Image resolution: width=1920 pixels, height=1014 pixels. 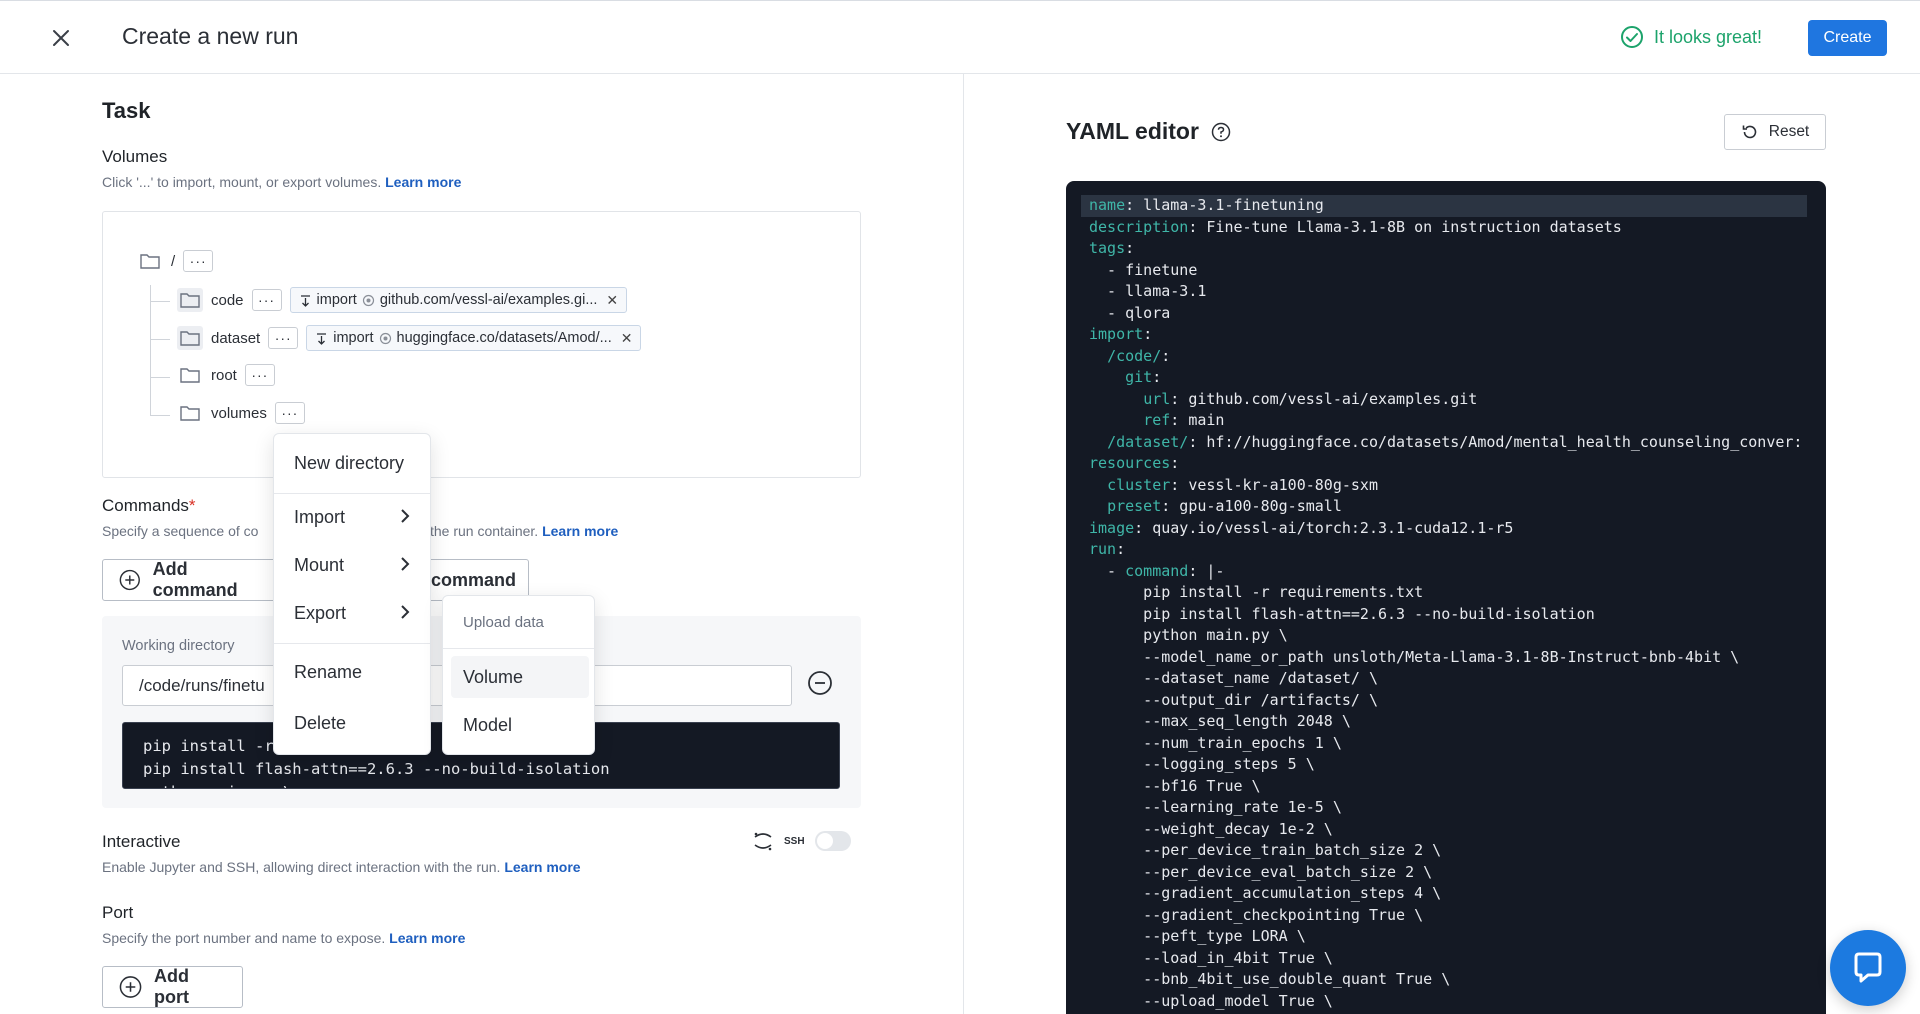 I want to click on yaml-line: --output_dir /artifacts/ \, so click(x=1444, y=701).